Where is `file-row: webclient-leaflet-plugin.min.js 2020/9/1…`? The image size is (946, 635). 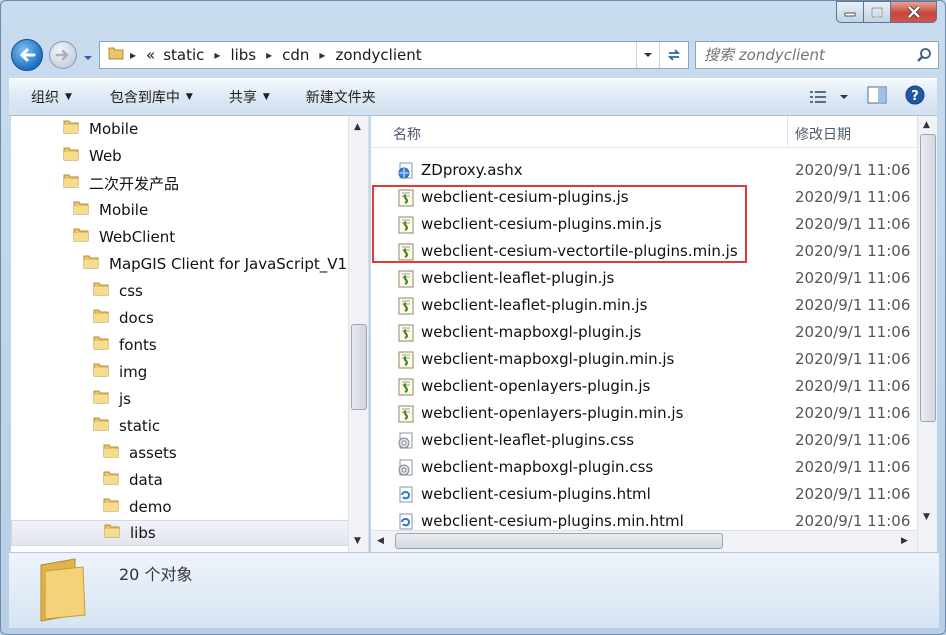
file-row: webclient-leaflet-plugin.min.js 2020/9/1… is located at coordinates (644, 305).